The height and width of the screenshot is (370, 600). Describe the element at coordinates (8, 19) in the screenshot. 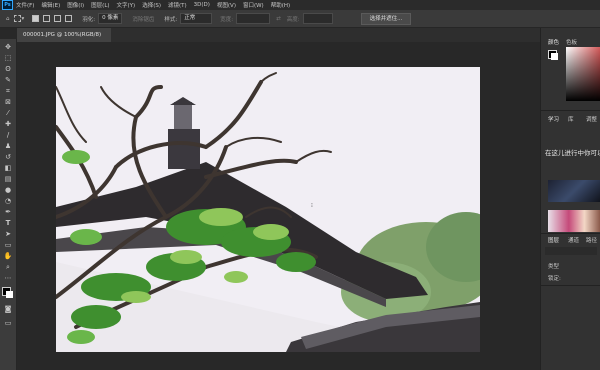

I see `home-icon: ⌂` at that location.